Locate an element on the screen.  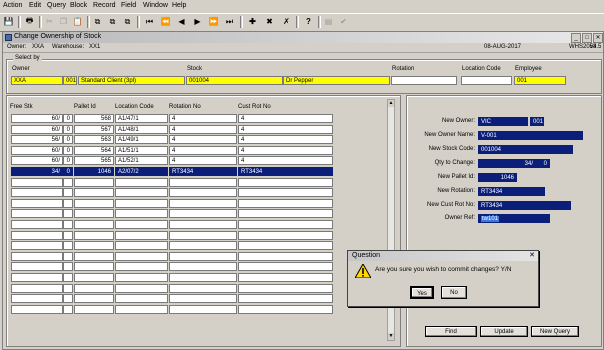
pallet-id-cell: 564 is located at coordinates (94, 150).